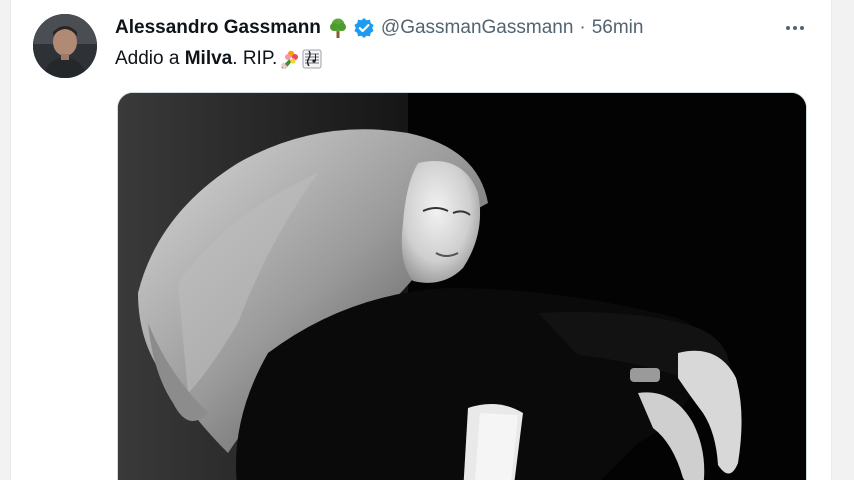  Describe the element at coordinates (150, 58) in the screenshot. I see `tweet-text-start: Addio a` at that location.